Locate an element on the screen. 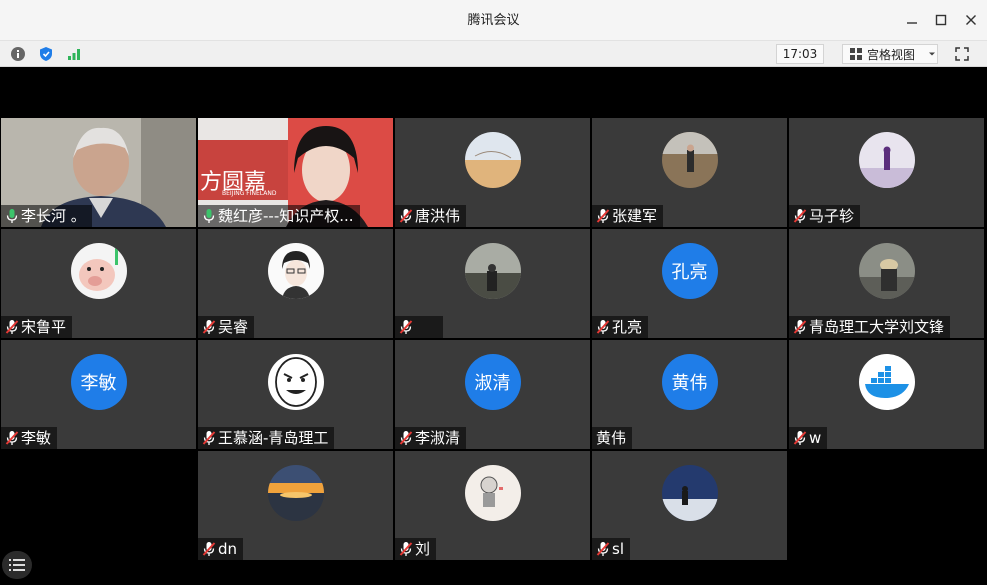 The height and width of the screenshot is (585, 987). signal-icon is located at coordinates (74, 54).